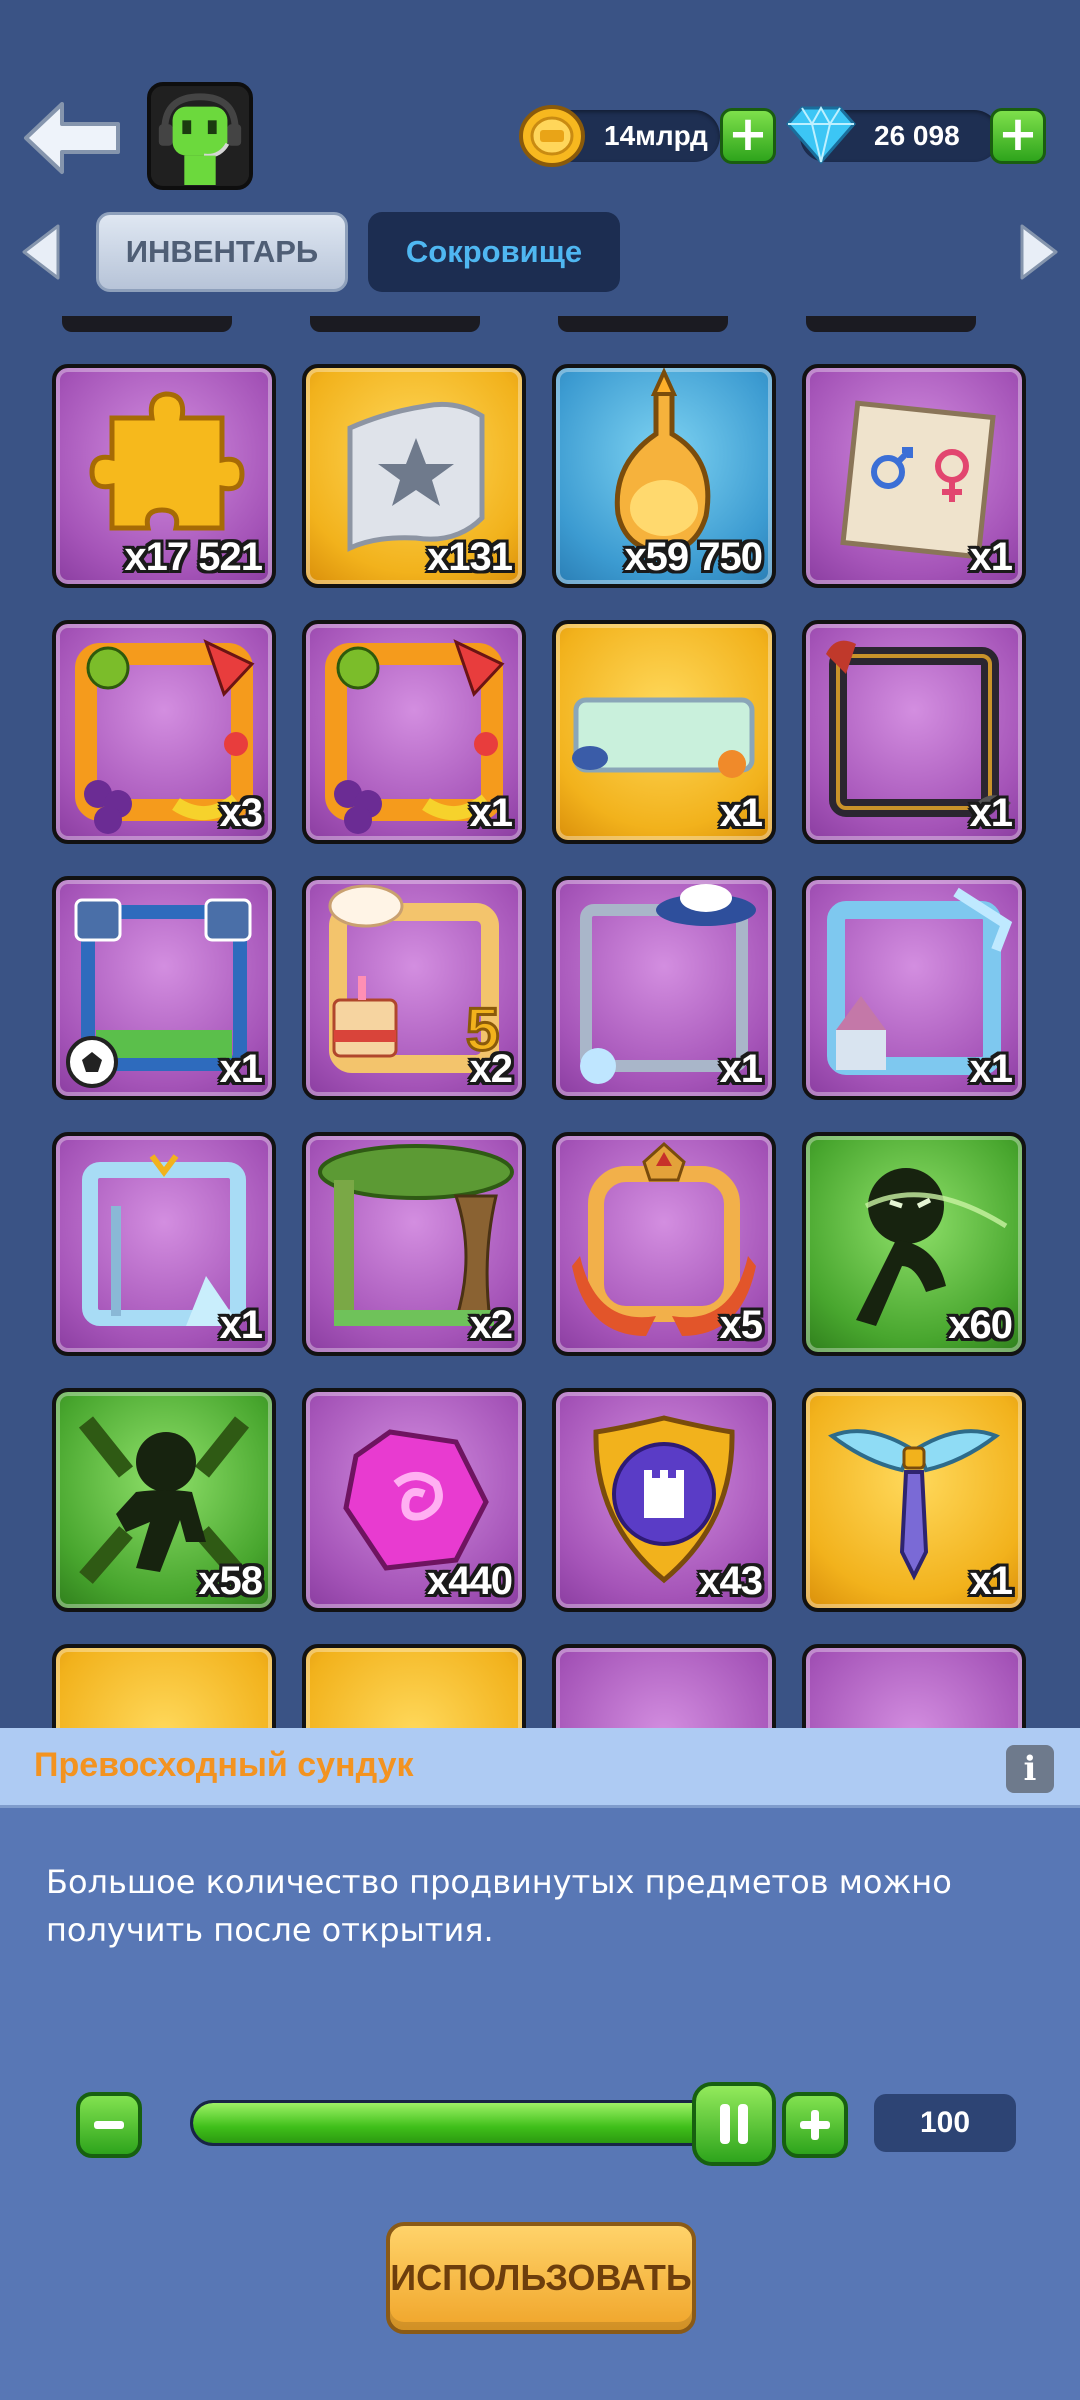  Describe the element at coordinates (414, 476) in the screenshot. I see `item-slot: x131` at that location.